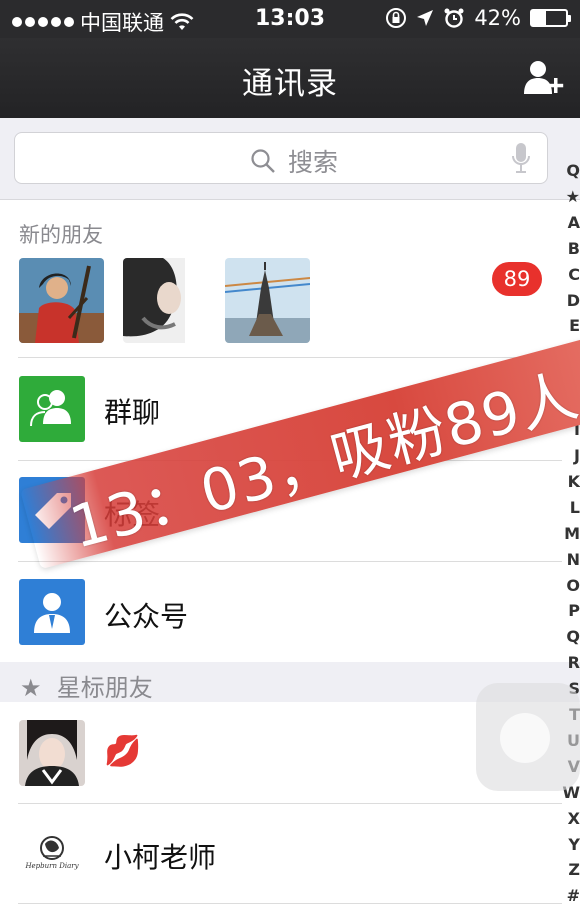  Describe the element at coordinates (574, 611) in the screenshot. I see `index-letter: P` at that location.